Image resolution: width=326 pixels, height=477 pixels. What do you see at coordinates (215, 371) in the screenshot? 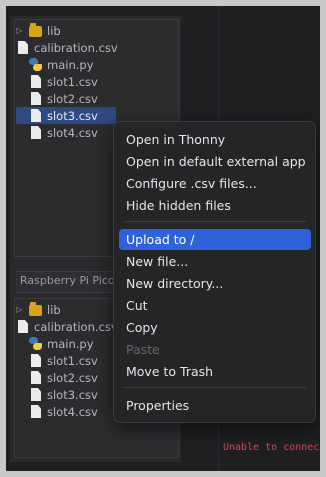
I see `menu-move-to-trash: Move to Trash` at bounding box center [215, 371].